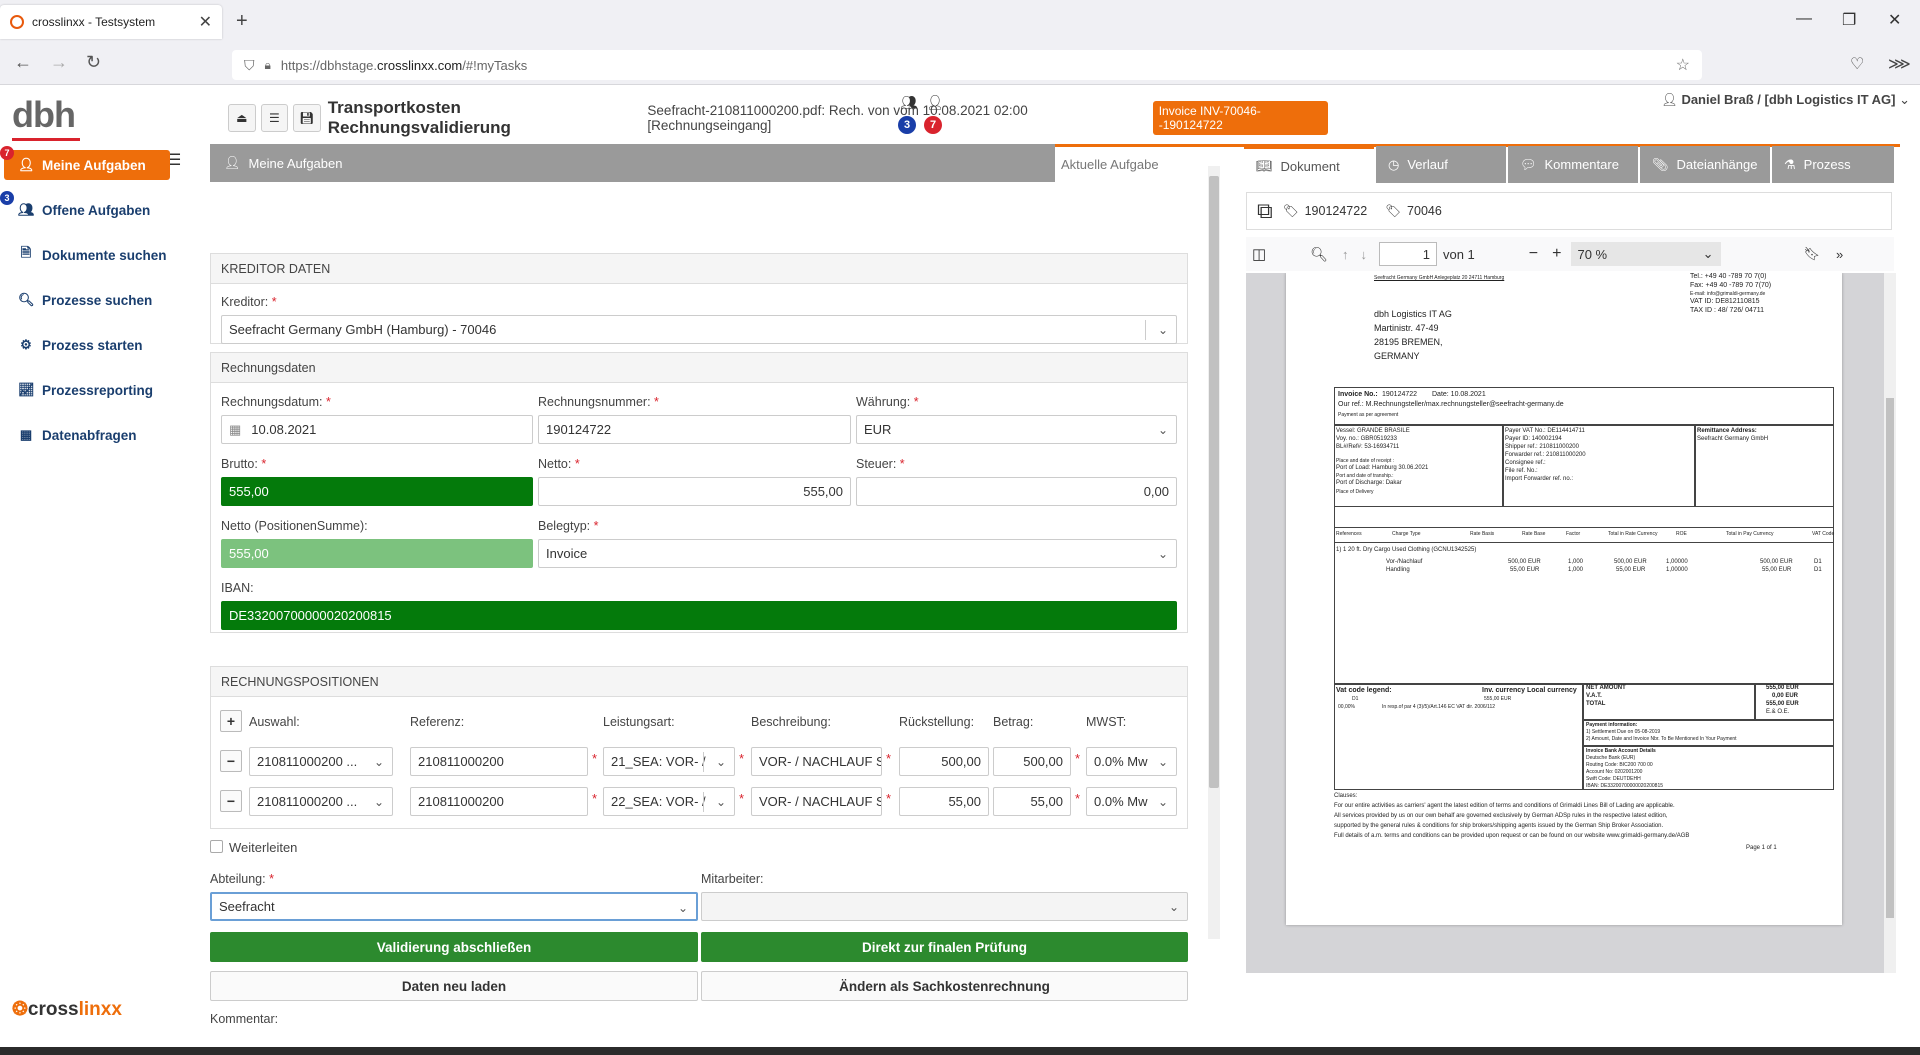  Describe the element at coordinates (1683, 65) in the screenshot. I see `bookmark-star-icon: ☆` at that location.